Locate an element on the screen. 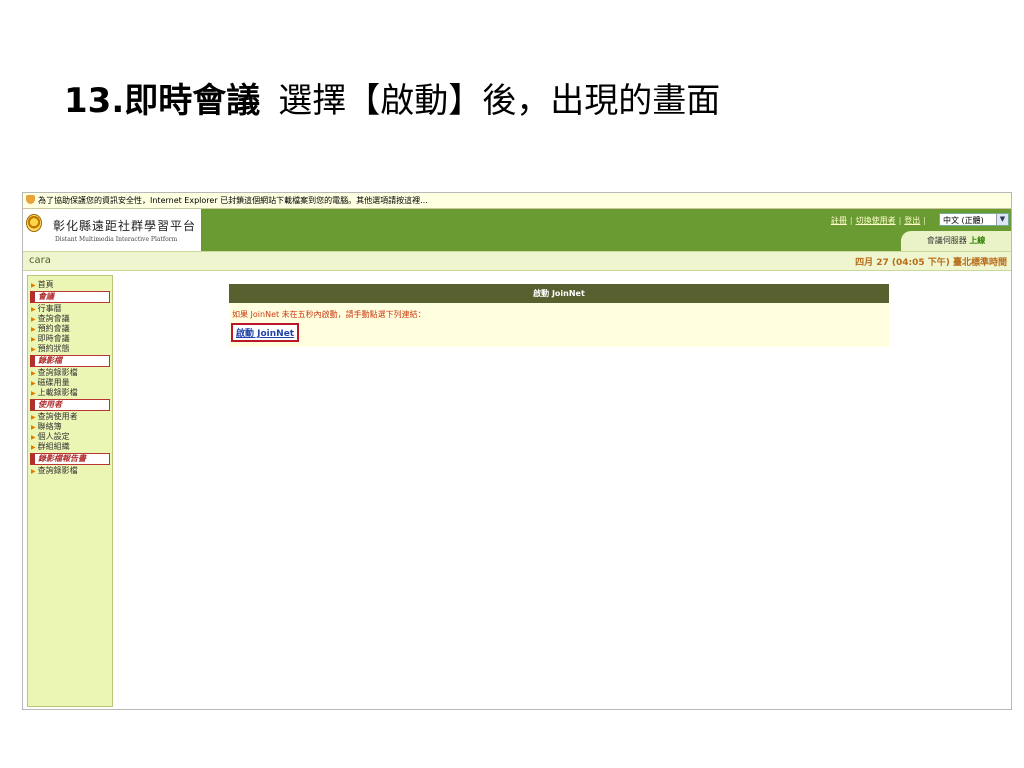 The width and height of the screenshot is (1024, 768). slide-title-description: 選擇【啟動】後，出現的畫面 is located at coordinates (499, 101).